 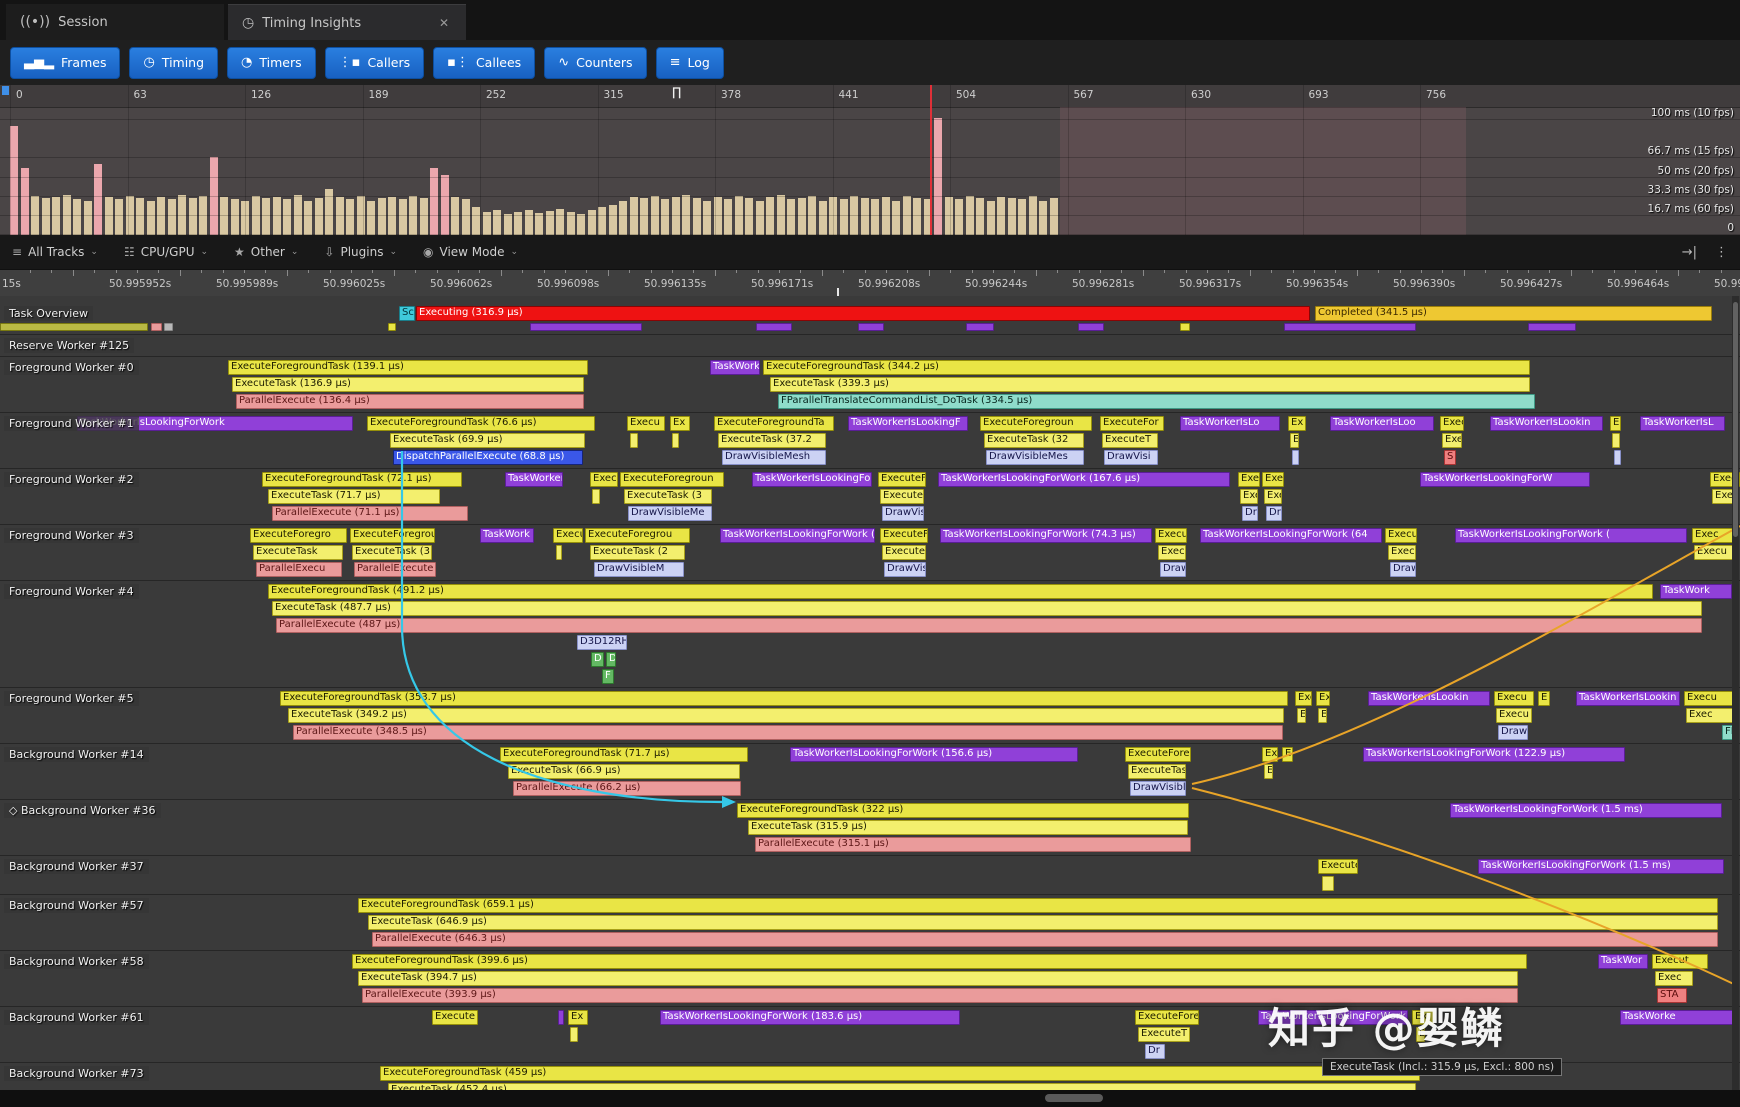 I want to click on timing-event: ExecuteTask (394.7 µs), so click(x=938, y=978).